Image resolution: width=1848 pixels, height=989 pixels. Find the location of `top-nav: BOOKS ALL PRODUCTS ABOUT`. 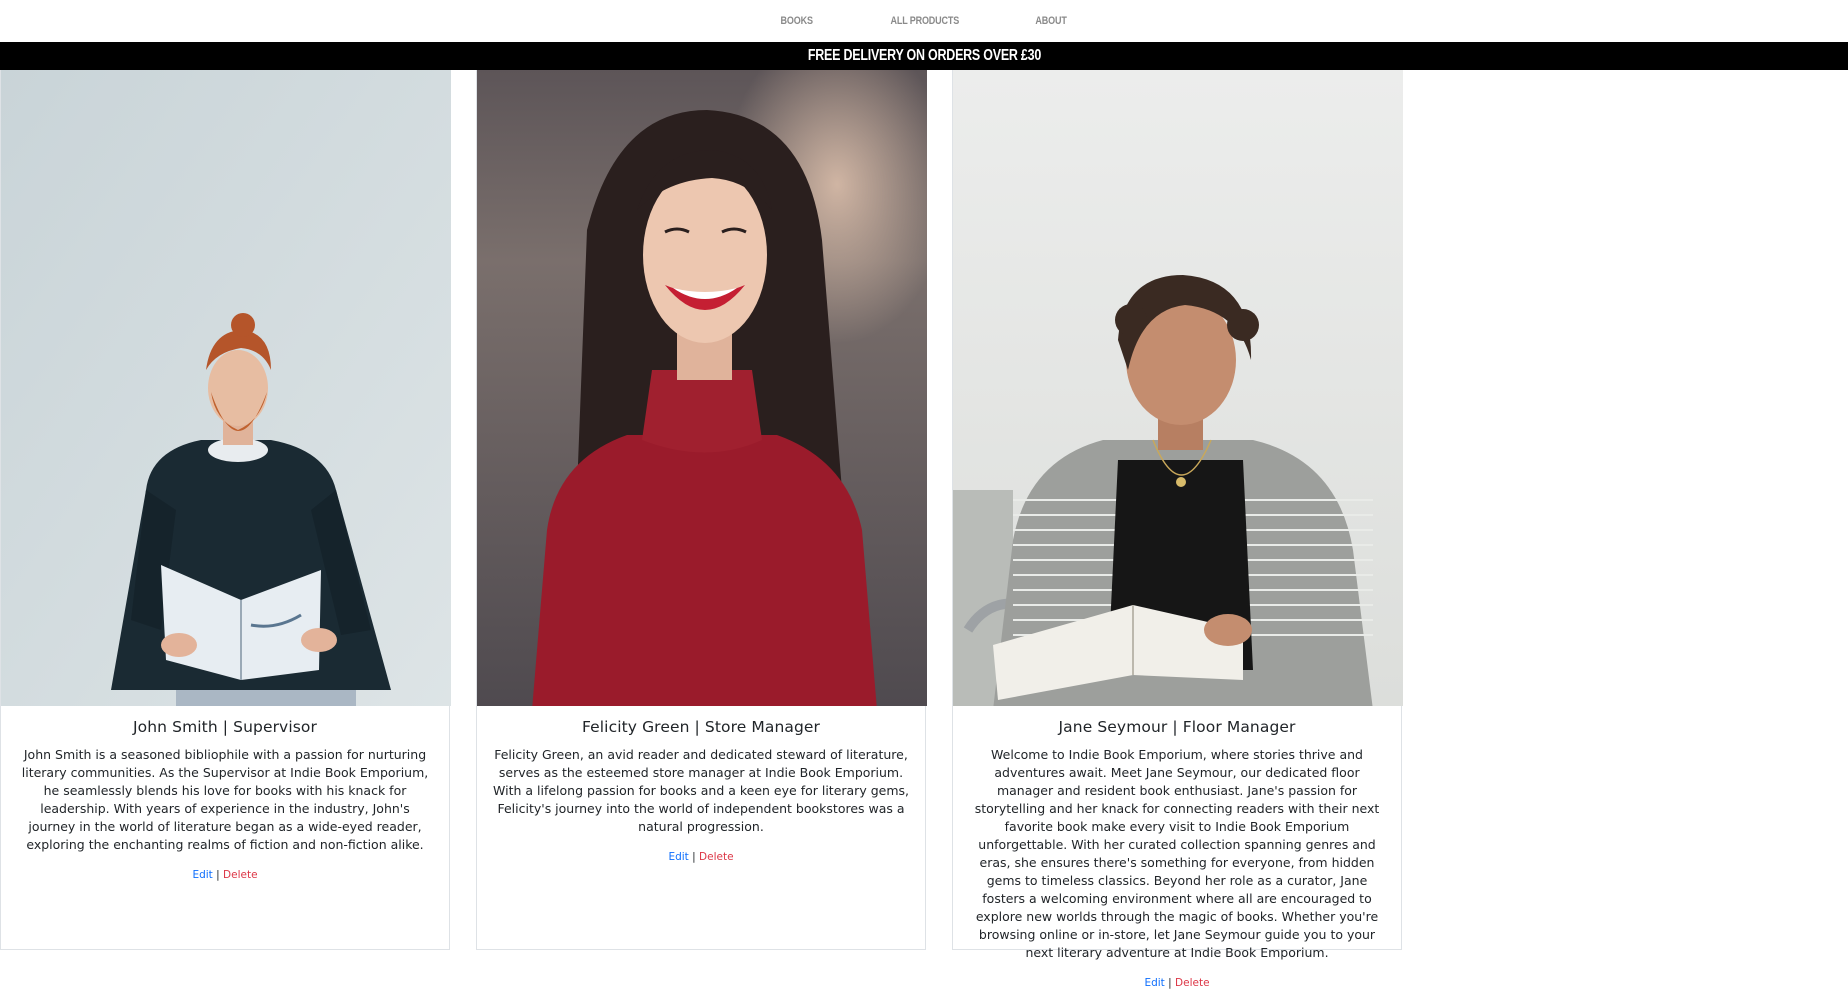

top-nav: BOOKS ALL PRODUCTS ABOUT is located at coordinates (924, 21).